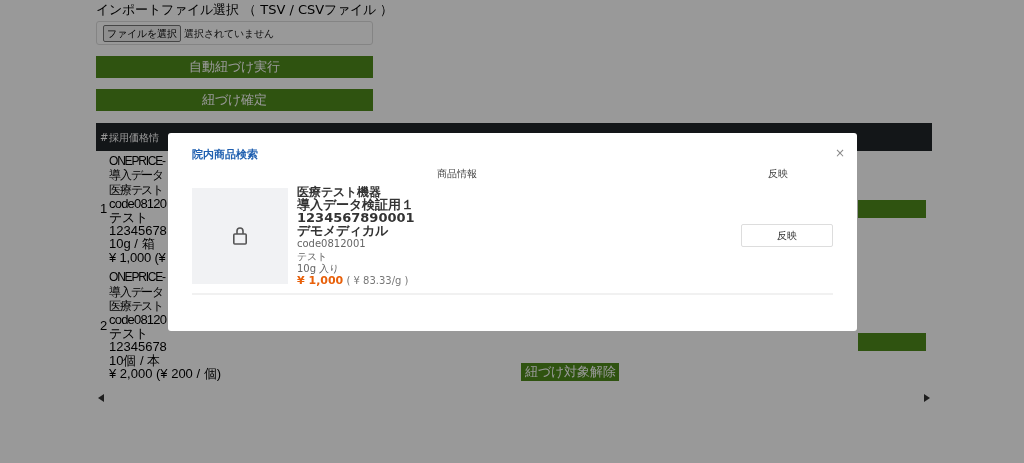 The image size is (1024, 463). I want to click on cell-text: ¥ 2,000 (¥ 200 / 個), so click(165, 374).